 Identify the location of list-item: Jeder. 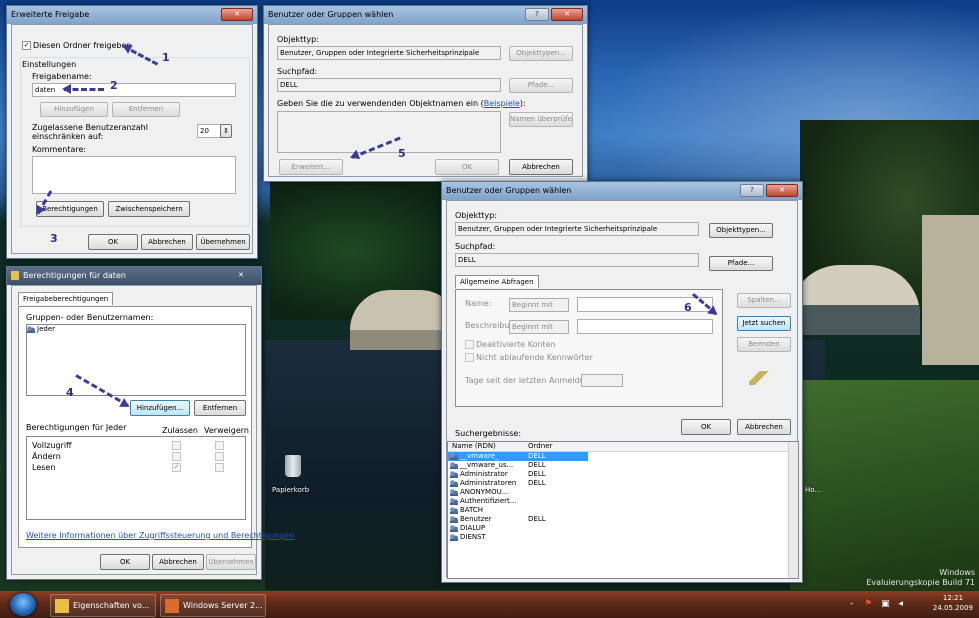
(136, 329).